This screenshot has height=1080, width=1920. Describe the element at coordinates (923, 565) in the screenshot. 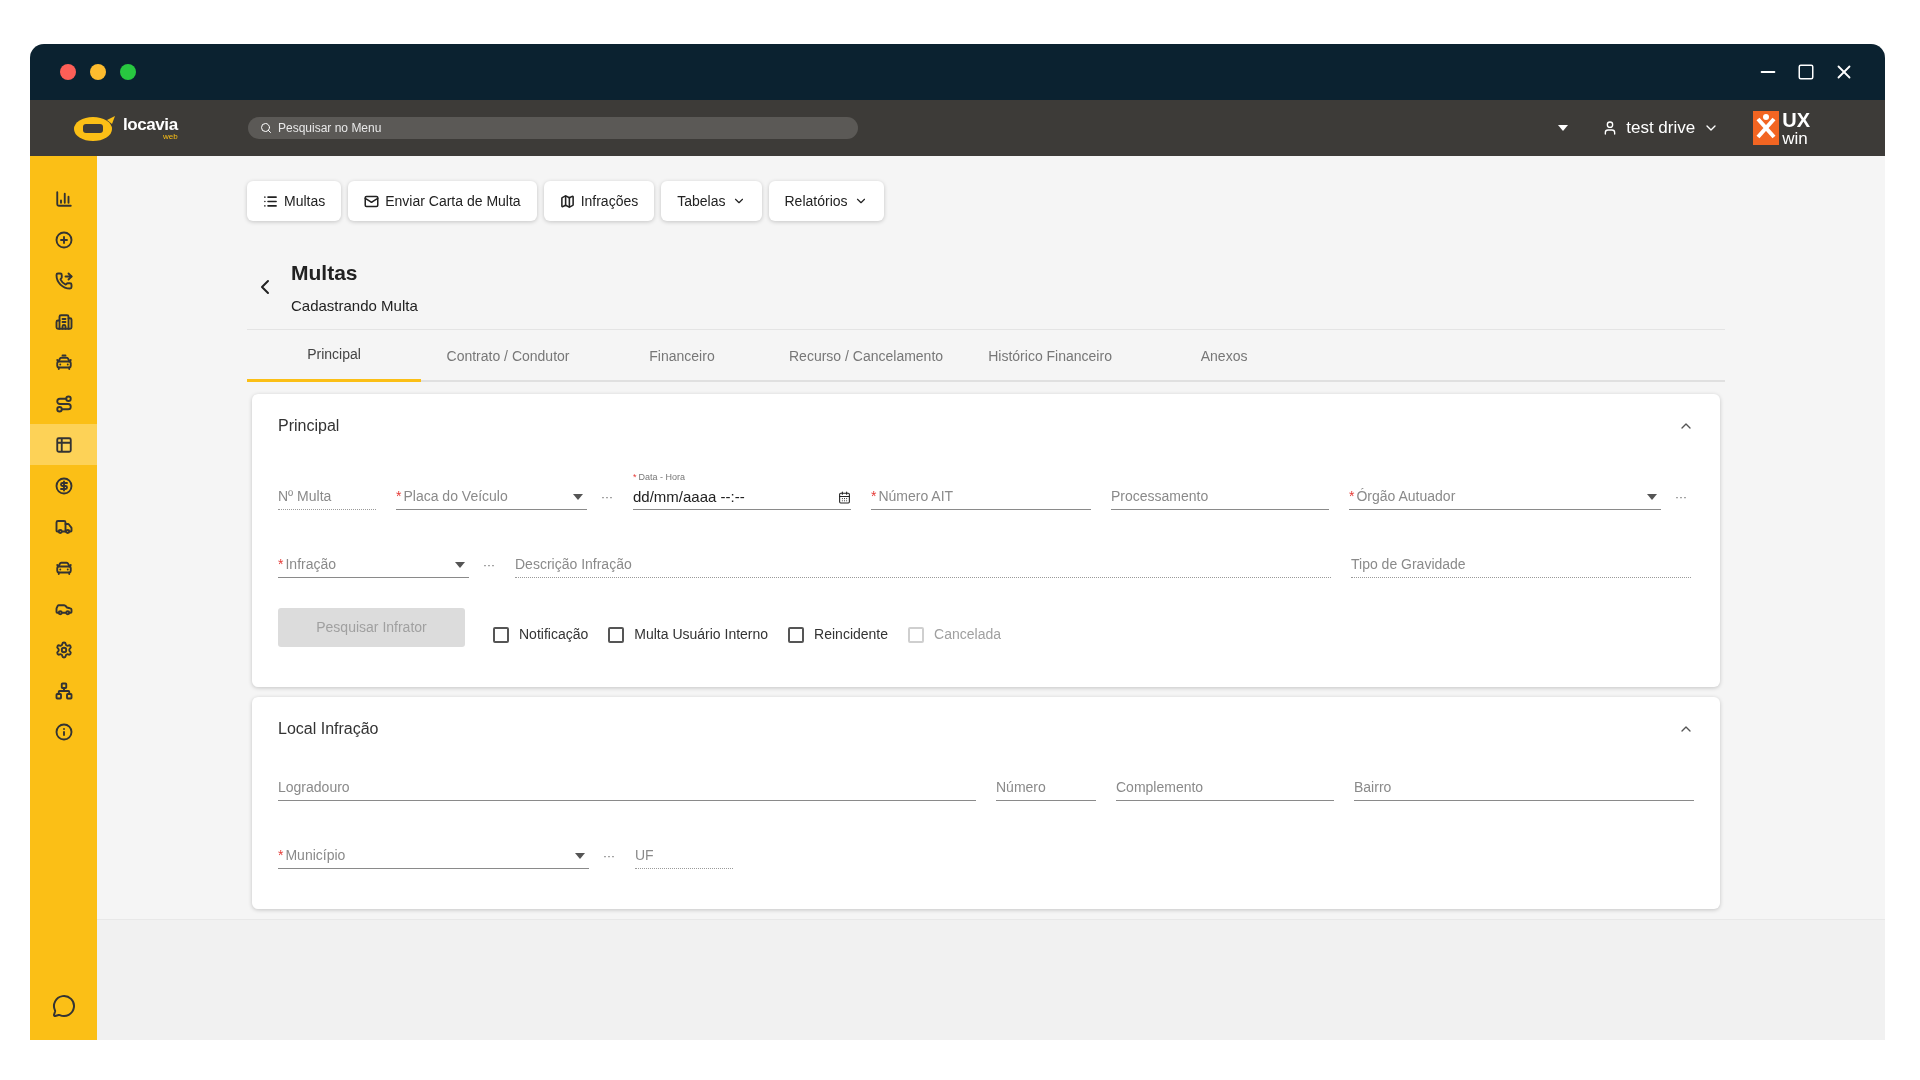

I see `input-field: Descrição Infração` at that location.